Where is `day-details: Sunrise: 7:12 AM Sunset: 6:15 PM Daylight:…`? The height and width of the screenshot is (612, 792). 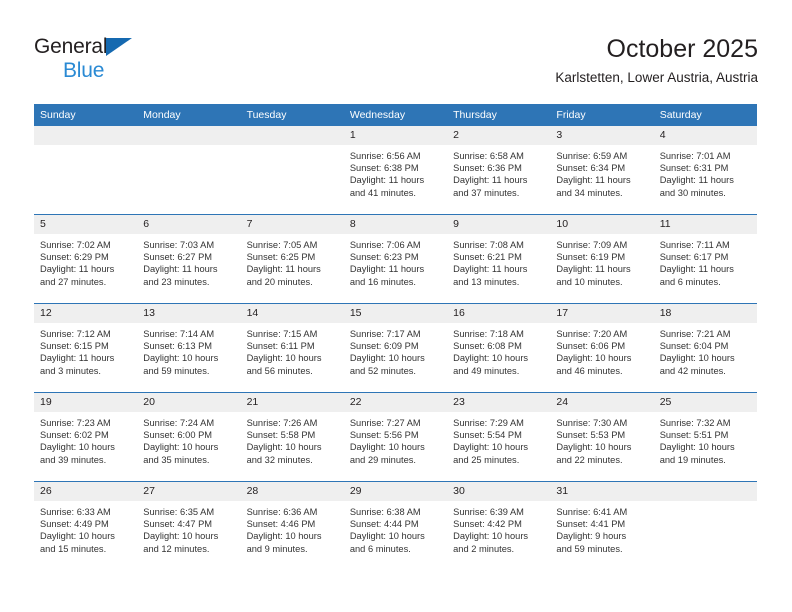
day-details: Sunrise: 7:12 AM Sunset: 6:15 PM Daylight:… is located at coordinates (85, 350).